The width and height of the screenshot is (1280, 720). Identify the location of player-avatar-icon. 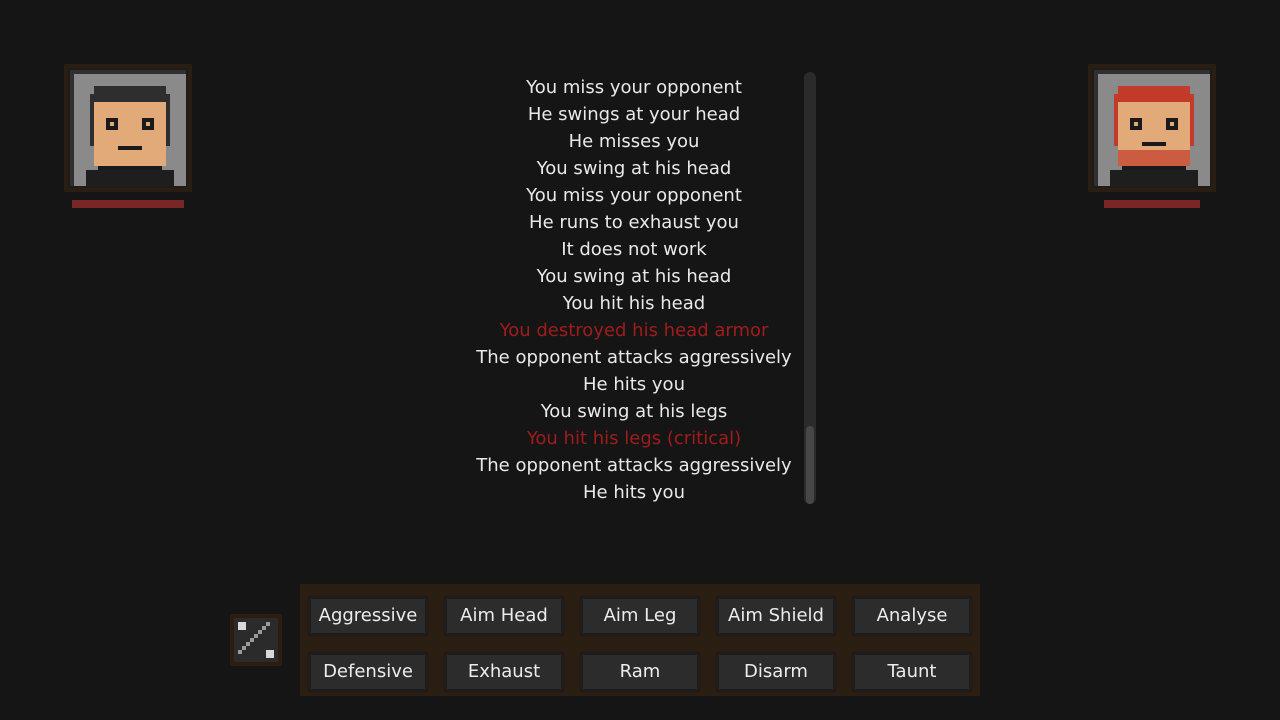
(130, 130).